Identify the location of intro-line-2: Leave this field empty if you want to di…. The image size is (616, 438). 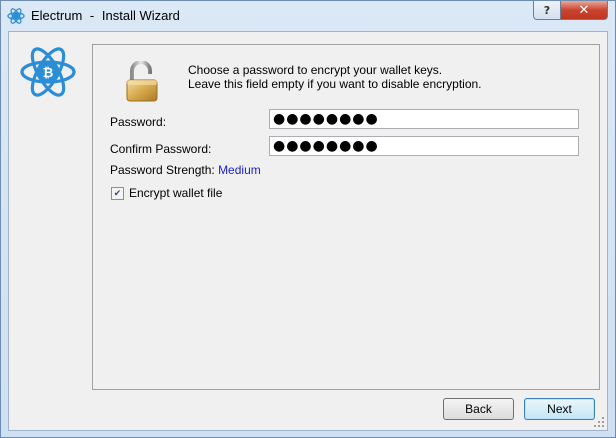
(335, 84).